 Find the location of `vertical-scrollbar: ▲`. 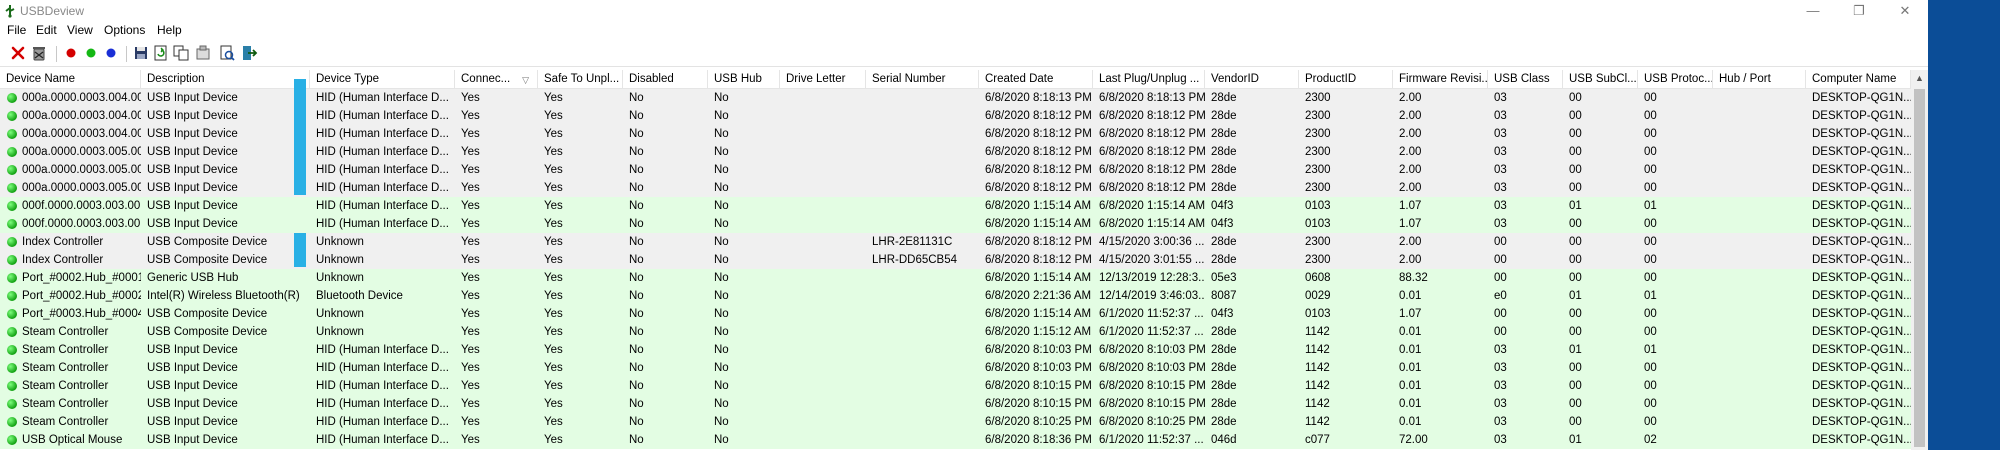

vertical-scrollbar: ▲ is located at coordinates (1919, 260).